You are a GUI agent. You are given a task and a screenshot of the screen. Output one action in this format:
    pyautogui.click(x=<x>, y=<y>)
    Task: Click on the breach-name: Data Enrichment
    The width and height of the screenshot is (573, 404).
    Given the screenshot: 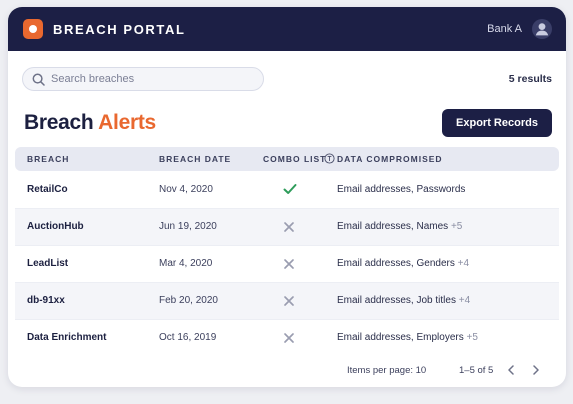 What is the action you would take?
    pyautogui.click(x=67, y=338)
    